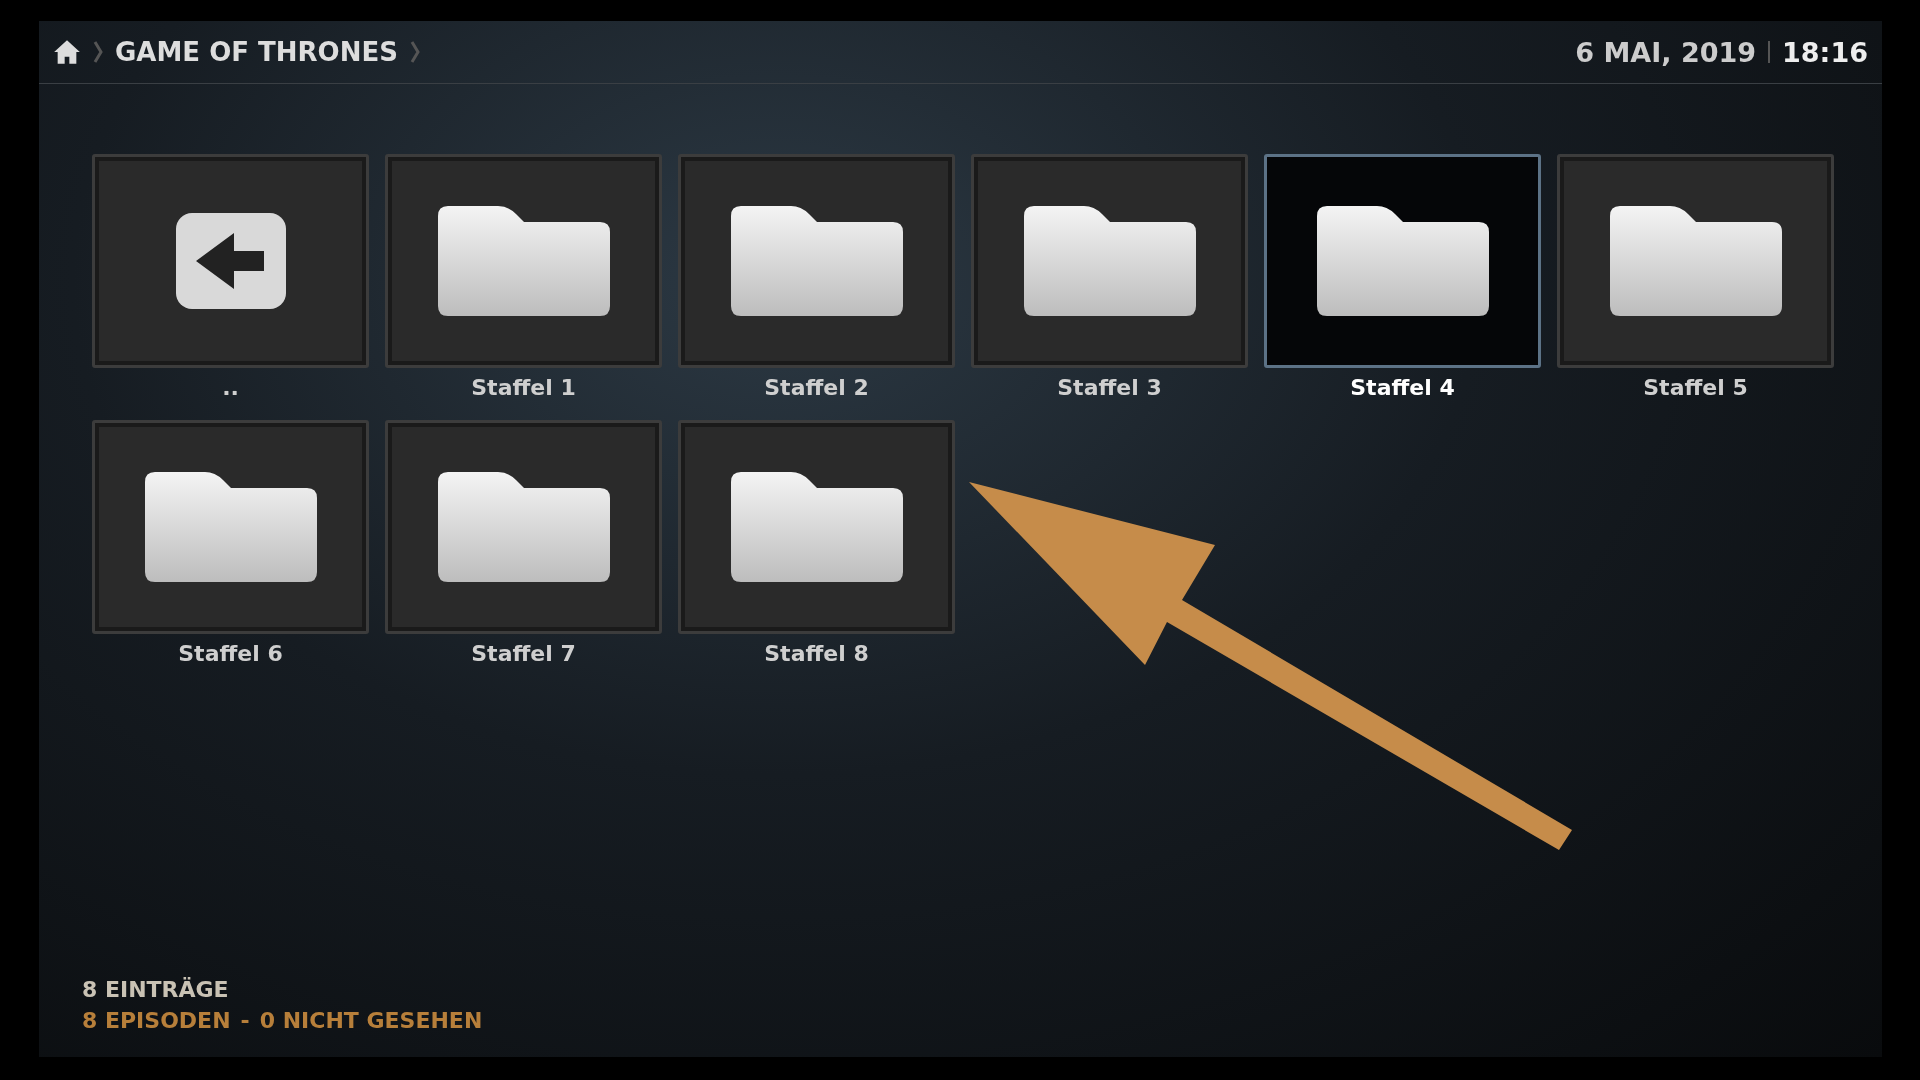 This screenshot has width=1920, height=1080. What do you see at coordinates (1825, 52) in the screenshot?
I see `time-text: 18:16` at bounding box center [1825, 52].